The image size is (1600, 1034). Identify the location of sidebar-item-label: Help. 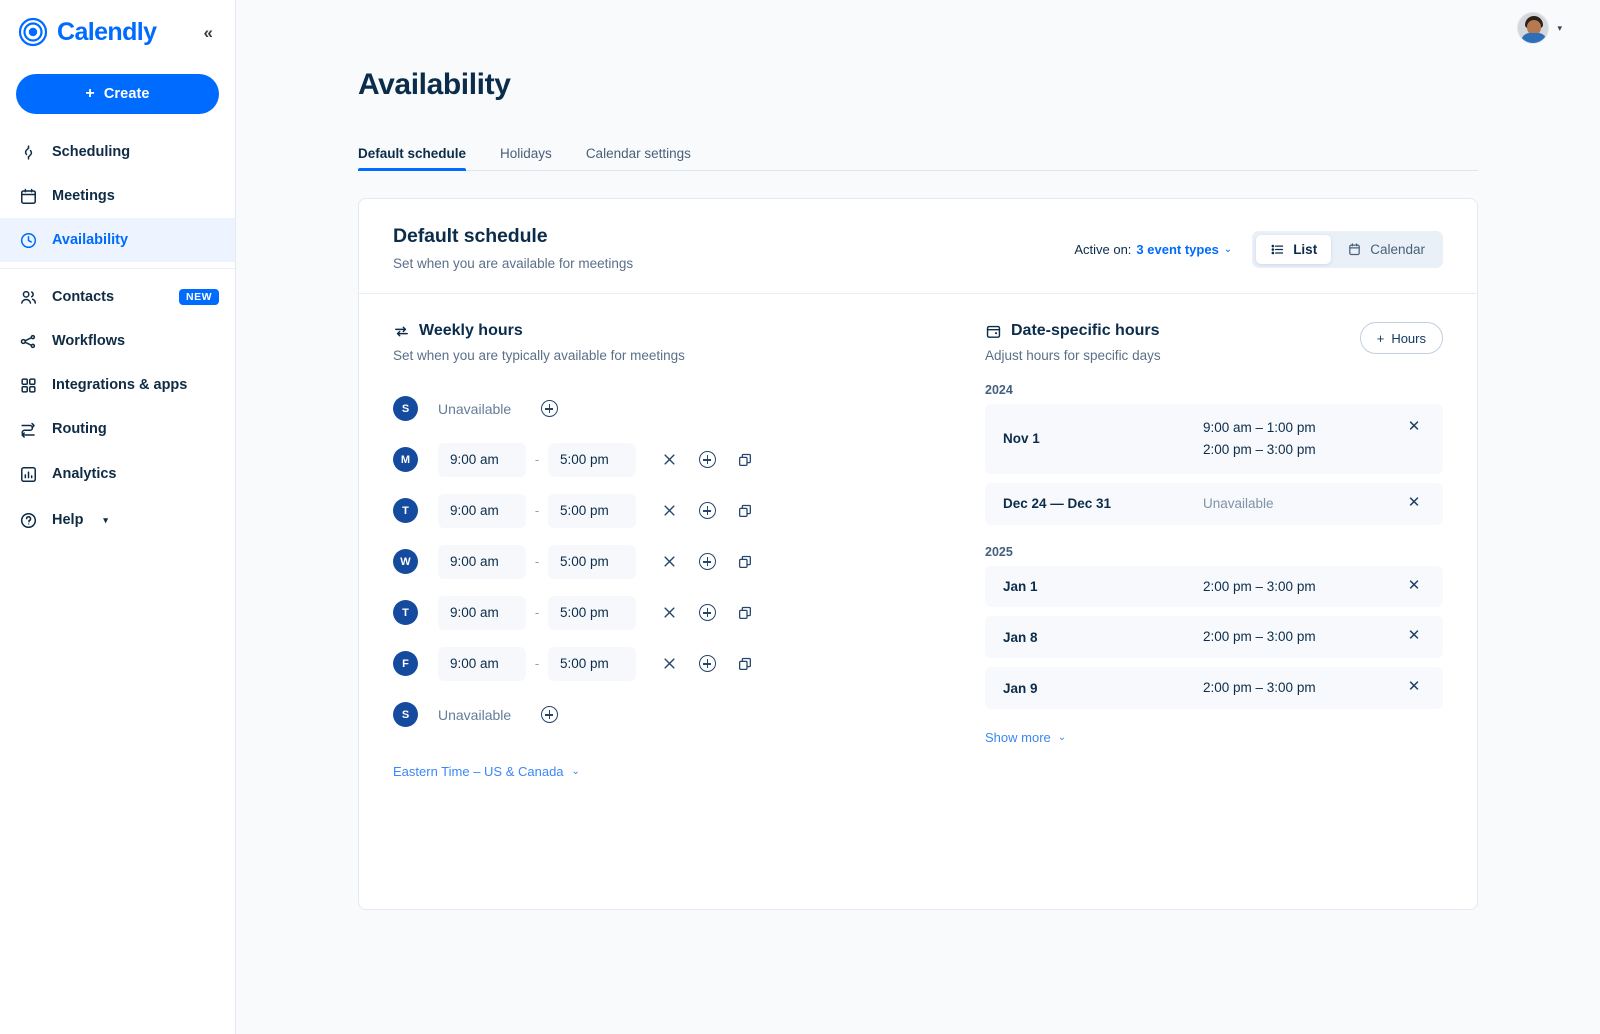
(68, 520).